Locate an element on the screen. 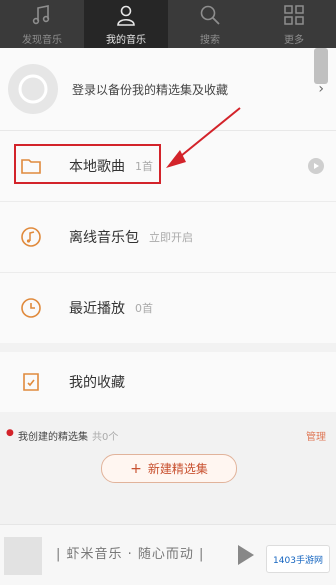  scrollbar-thumb is located at coordinates (321, 66).